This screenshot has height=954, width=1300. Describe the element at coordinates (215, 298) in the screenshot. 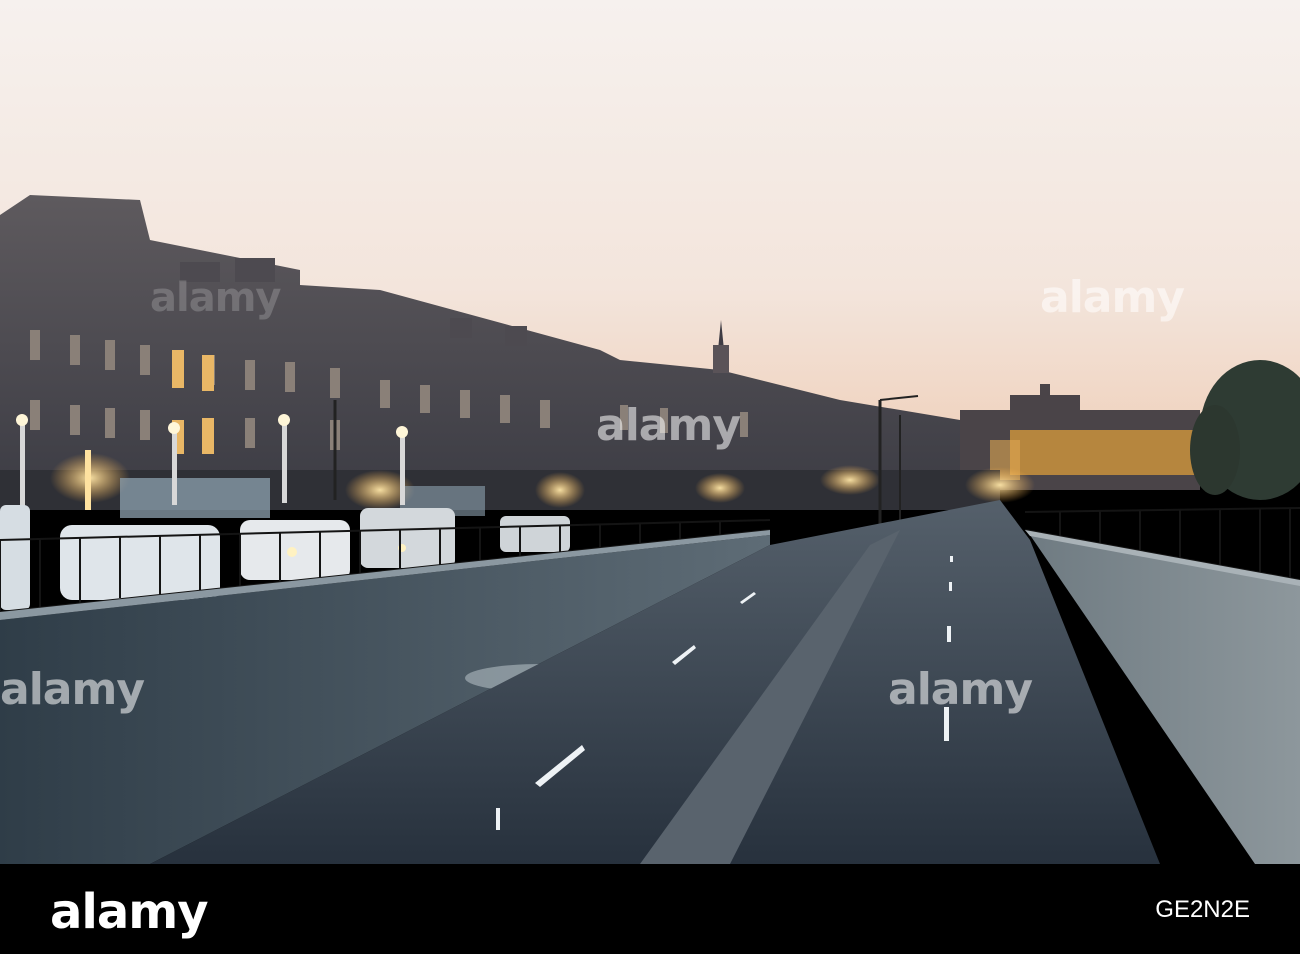

I see `watermark-top-left: alamy` at that location.